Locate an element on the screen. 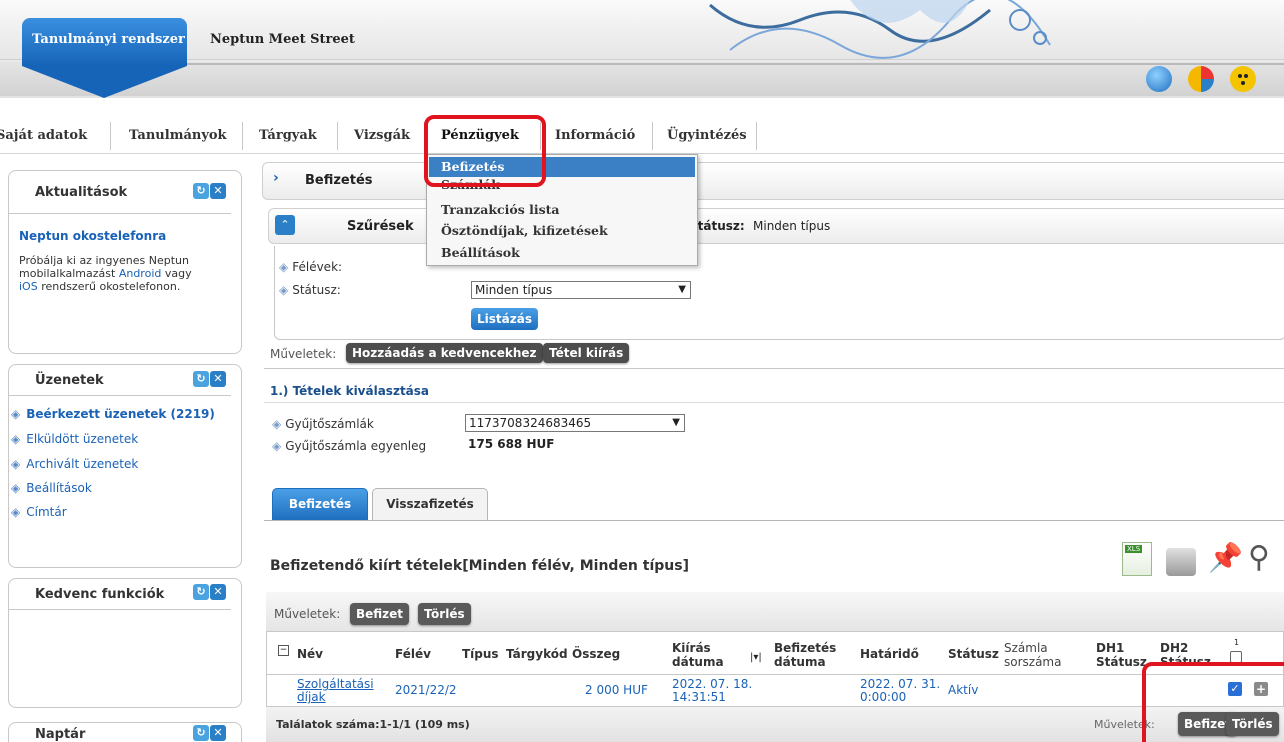 The width and height of the screenshot is (1284, 742). menu-informacio: Információ is located at coordinates (595, 135).